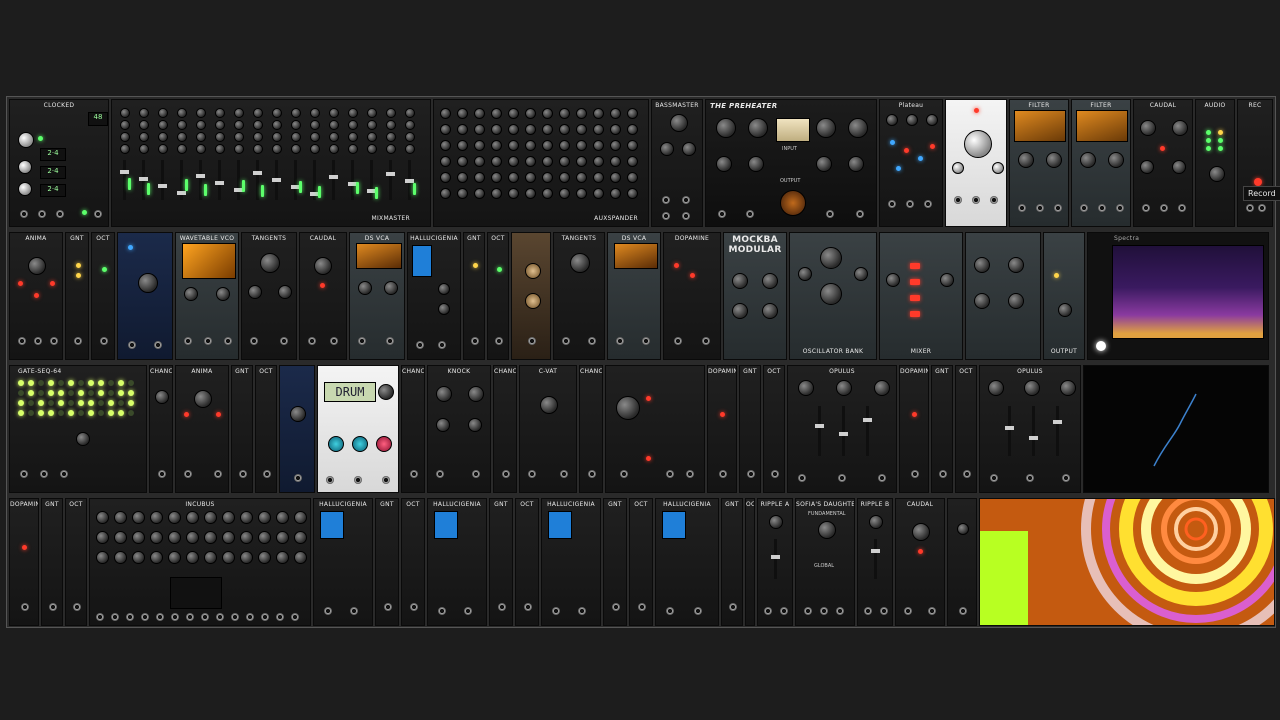 The image size is (1280, 720). Describe the element at coordinates (323, 296) in the screenshot. I see `caudal-module: CAUDAL` at that location.